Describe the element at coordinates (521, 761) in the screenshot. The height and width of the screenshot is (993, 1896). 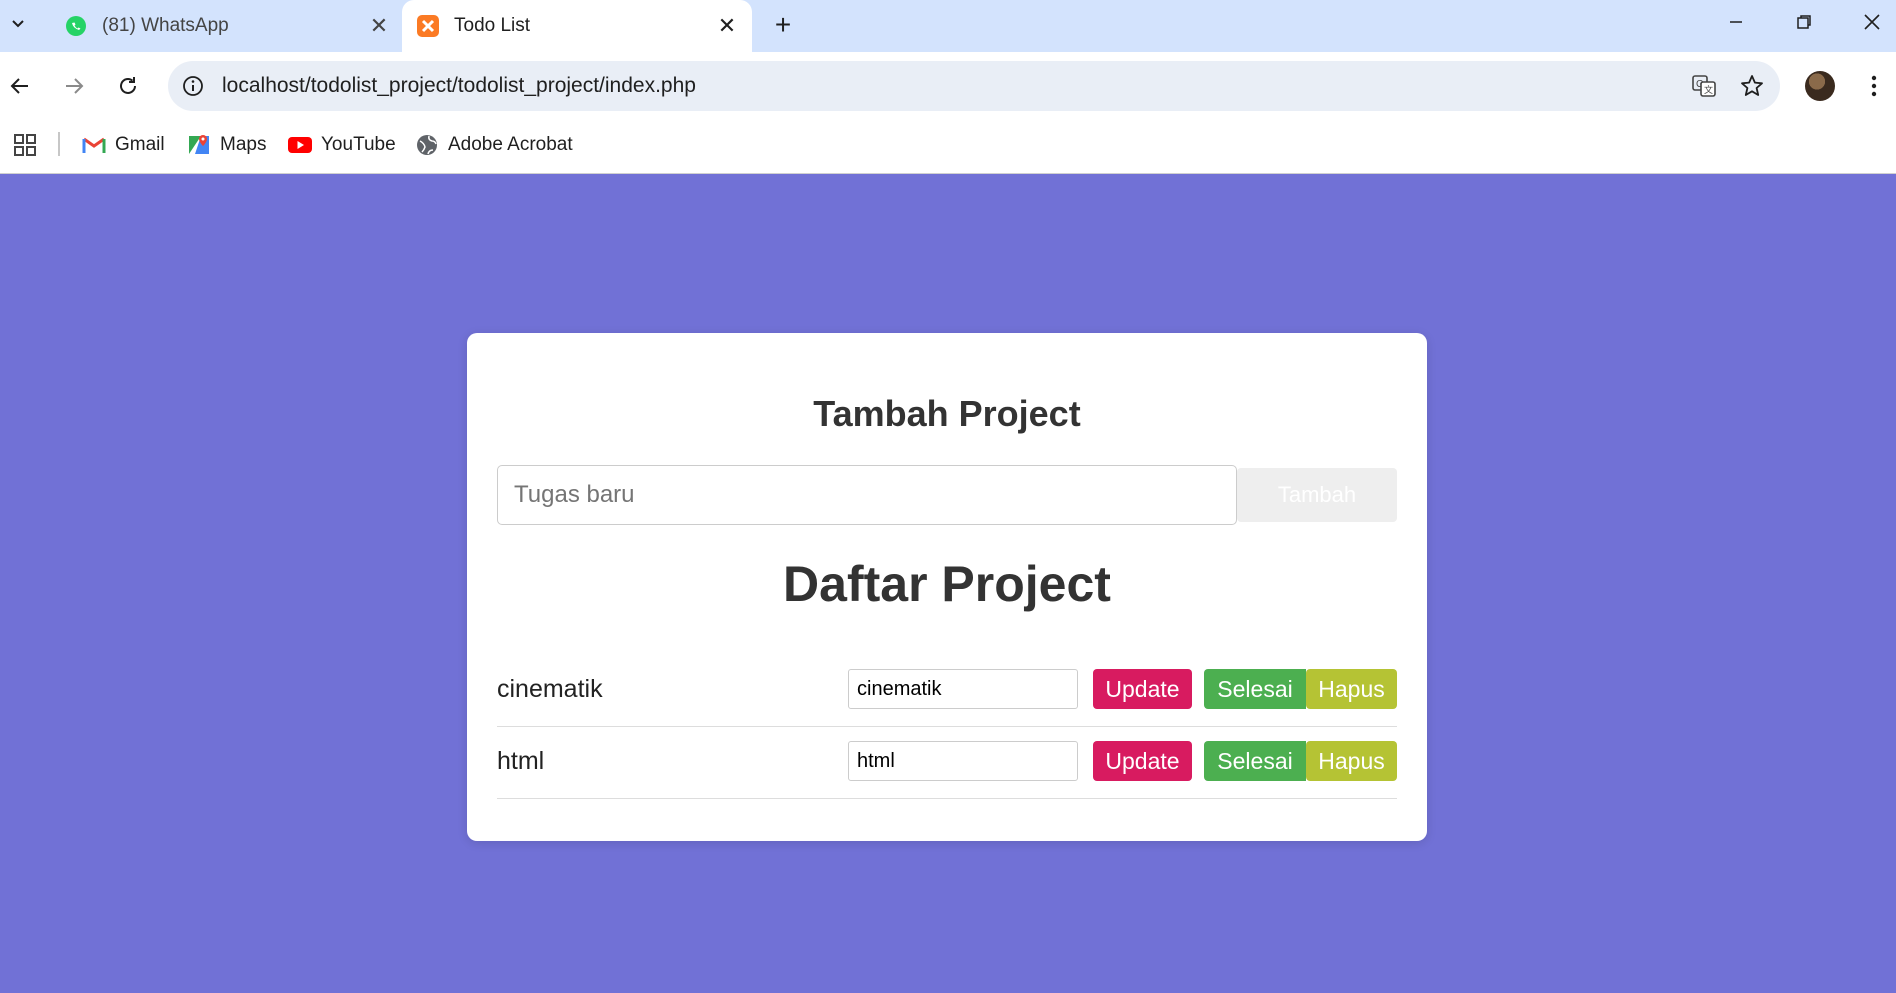
I see `task-name: html` at that location.